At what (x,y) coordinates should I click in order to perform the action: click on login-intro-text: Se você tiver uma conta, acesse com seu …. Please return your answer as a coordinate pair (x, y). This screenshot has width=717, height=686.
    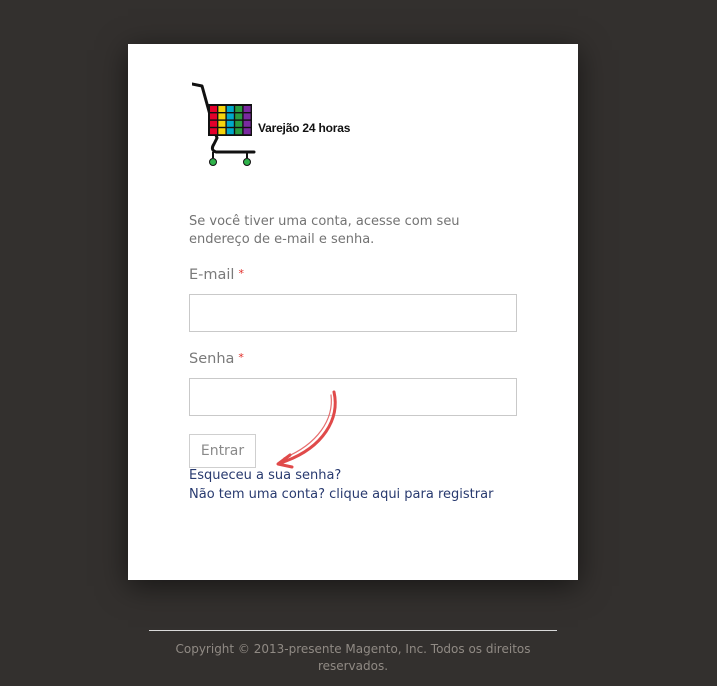
    Looking at the image, I should click on (324, 230).